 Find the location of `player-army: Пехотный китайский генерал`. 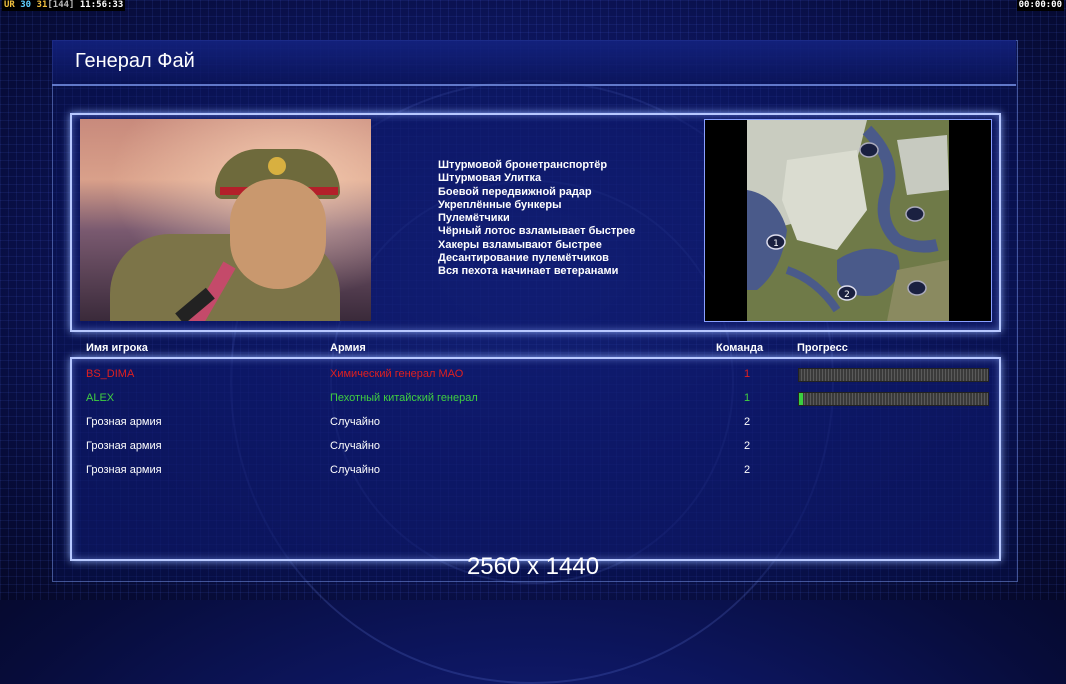

player-army: Пехотный китайский генерал is located at coordinates (404, 398).